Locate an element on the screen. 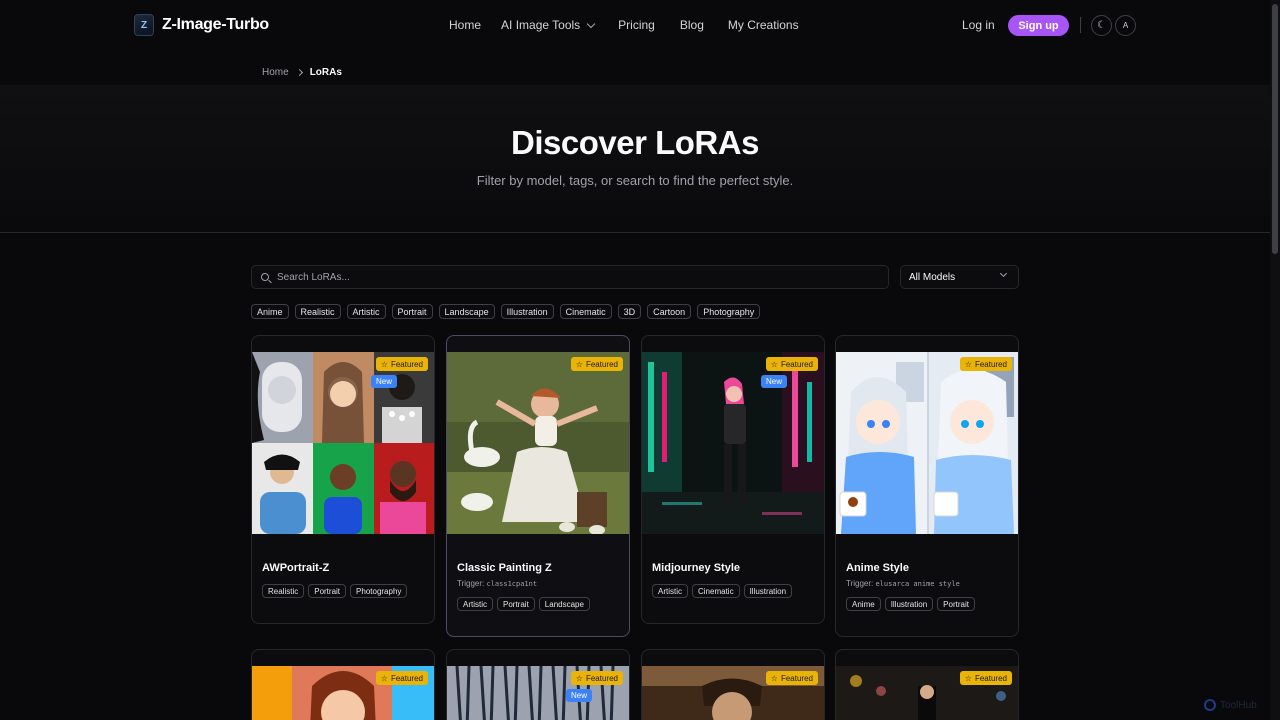 The width and height of the screenshot is (1280, 720). filter-tag-photography: Photography is located at coordinates (729, 311).